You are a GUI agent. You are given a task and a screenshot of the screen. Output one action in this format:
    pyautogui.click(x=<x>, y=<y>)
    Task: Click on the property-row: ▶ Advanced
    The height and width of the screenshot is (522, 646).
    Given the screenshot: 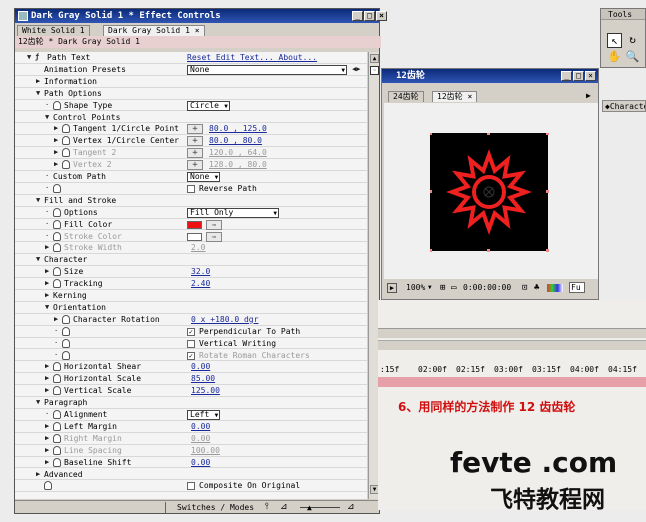 What is the action you would take?
    pyautogui.click(x=191, y=475)
    